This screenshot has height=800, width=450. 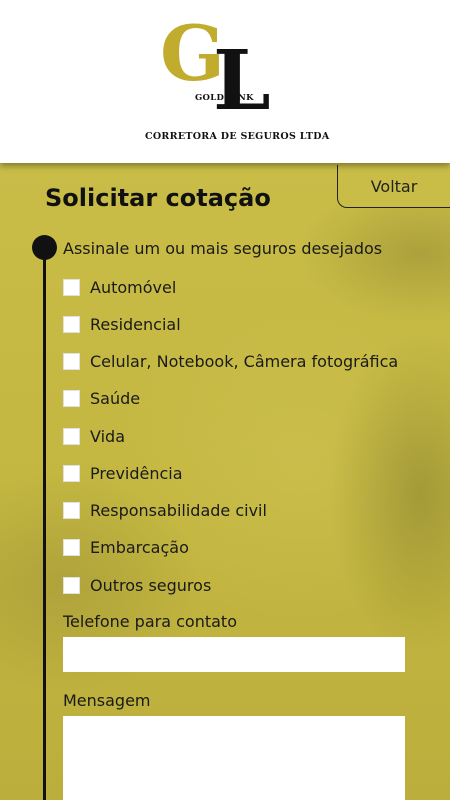 I want to click on timeline-dot, so click(x=44, y=247).